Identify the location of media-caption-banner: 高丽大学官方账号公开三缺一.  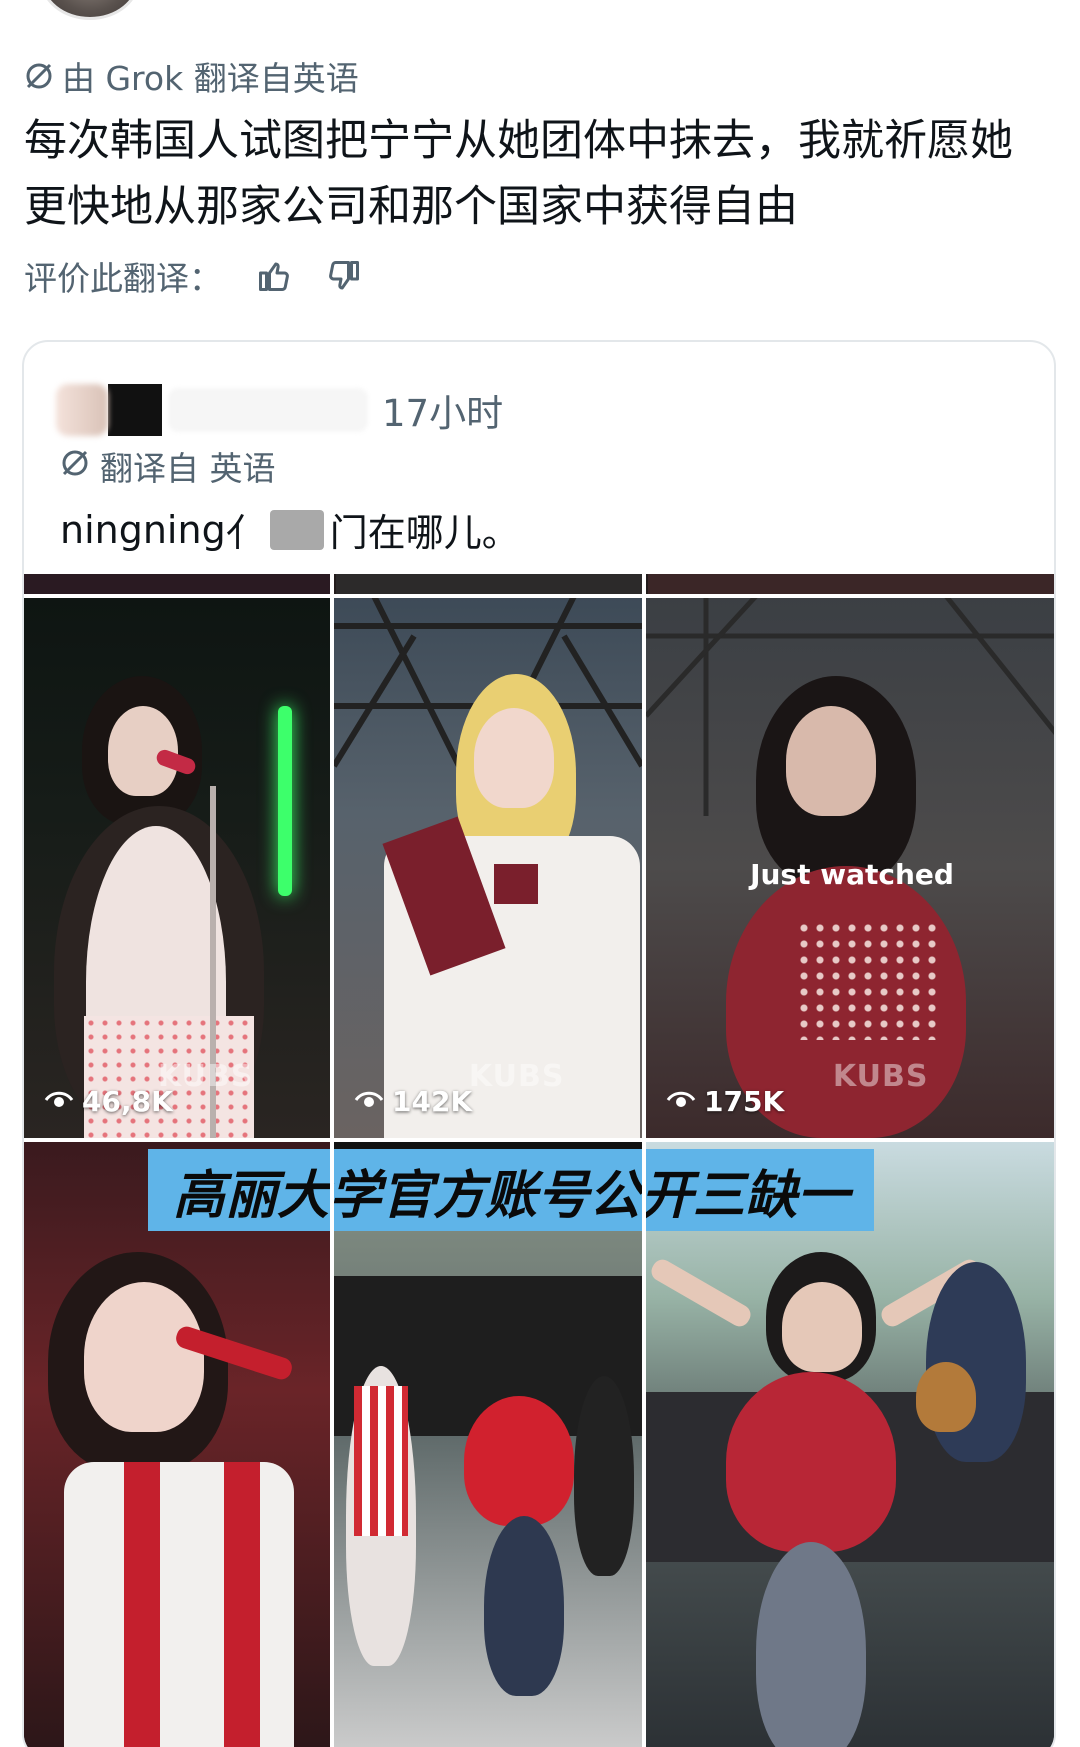
(511, 1190).